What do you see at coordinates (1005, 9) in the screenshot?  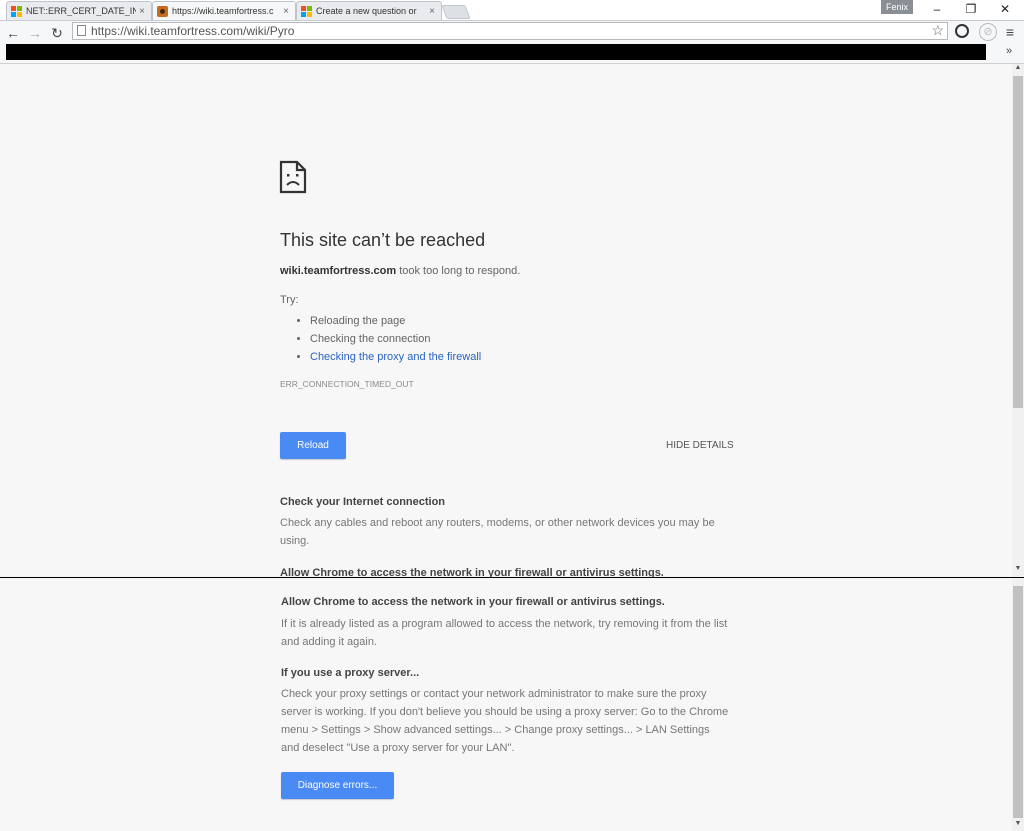 I see `close-window-button: ✕` at bounding box center [1005, 9].